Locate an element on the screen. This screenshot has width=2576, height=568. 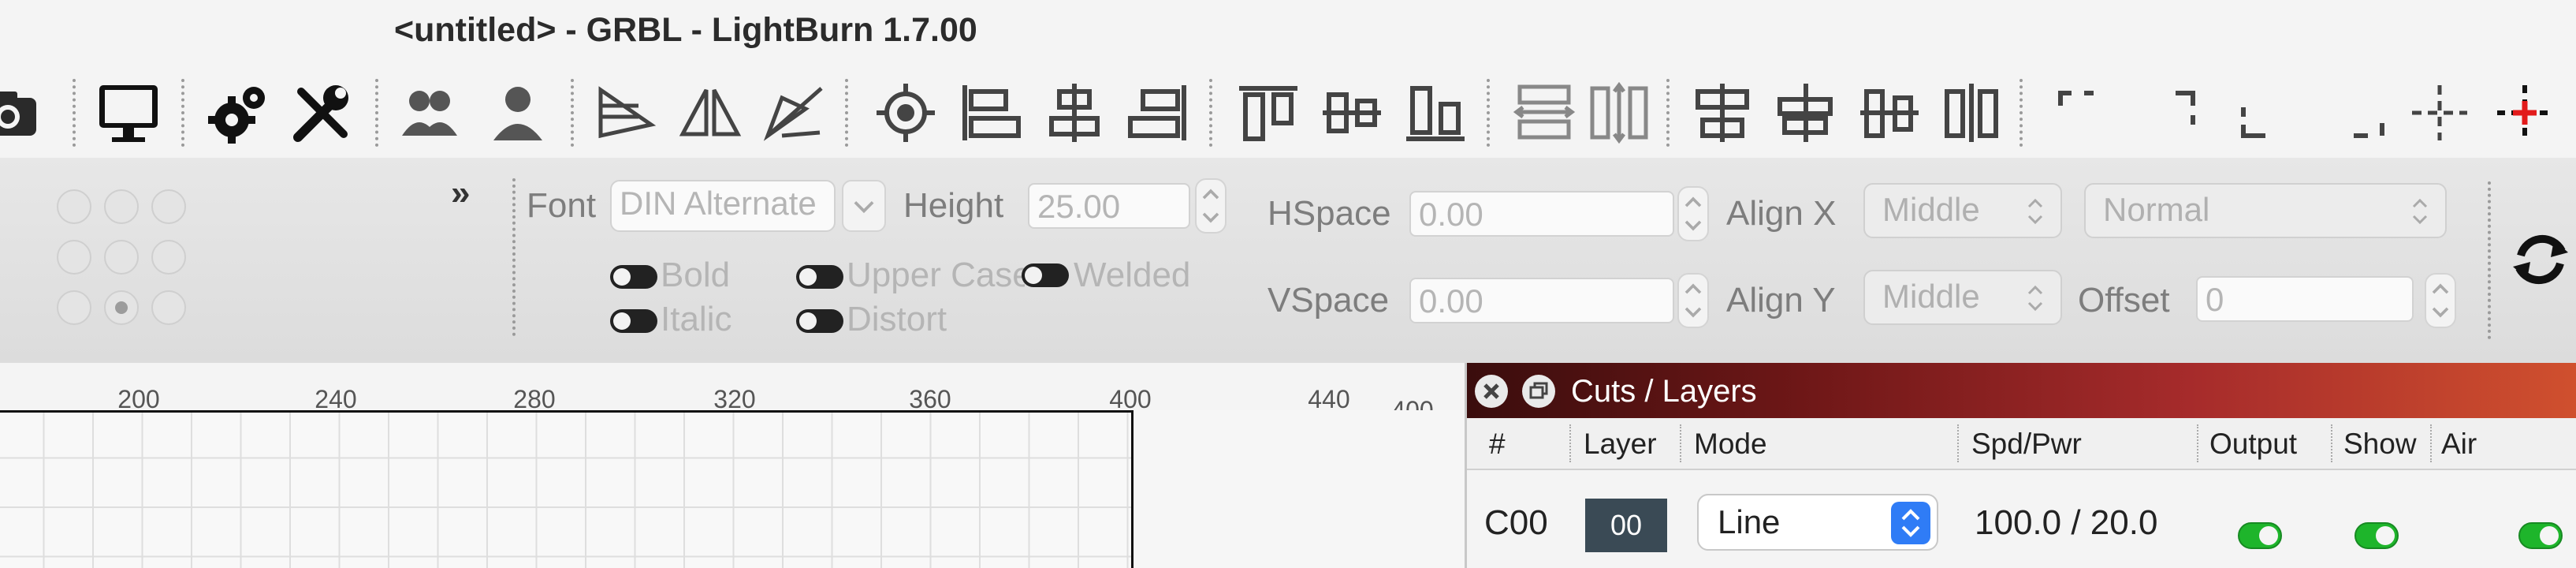
align-y-select: Middle is located at coordinates (1962, 297).